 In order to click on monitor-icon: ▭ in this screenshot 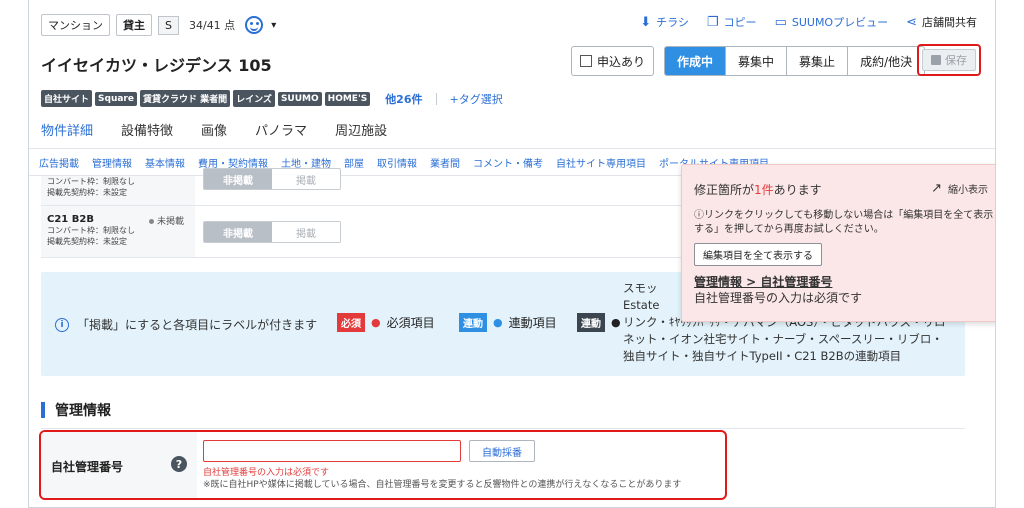, I will do `click(780, 22)`.